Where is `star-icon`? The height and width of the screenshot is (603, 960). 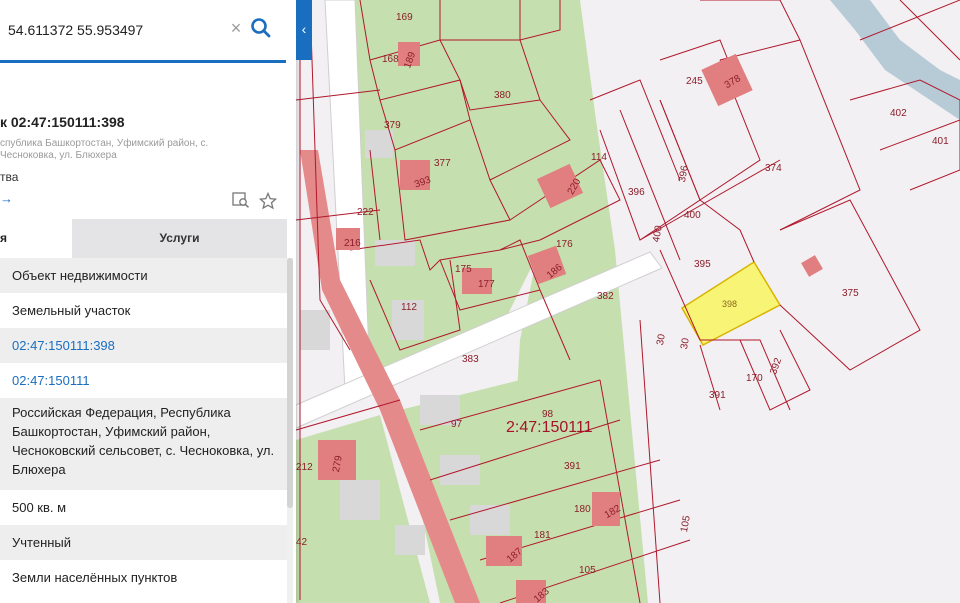
star-icon is located at coordinates (268, 201).